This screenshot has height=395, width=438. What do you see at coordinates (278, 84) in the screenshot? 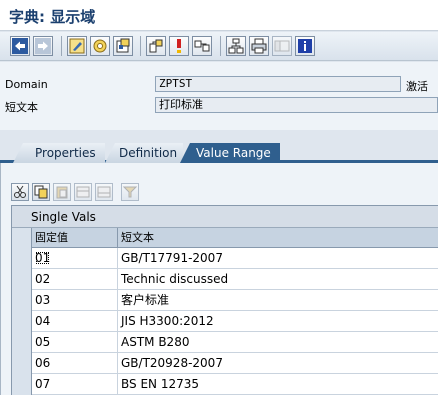
I see `domain-field: ZPTST` at bounding box center [278, 84].